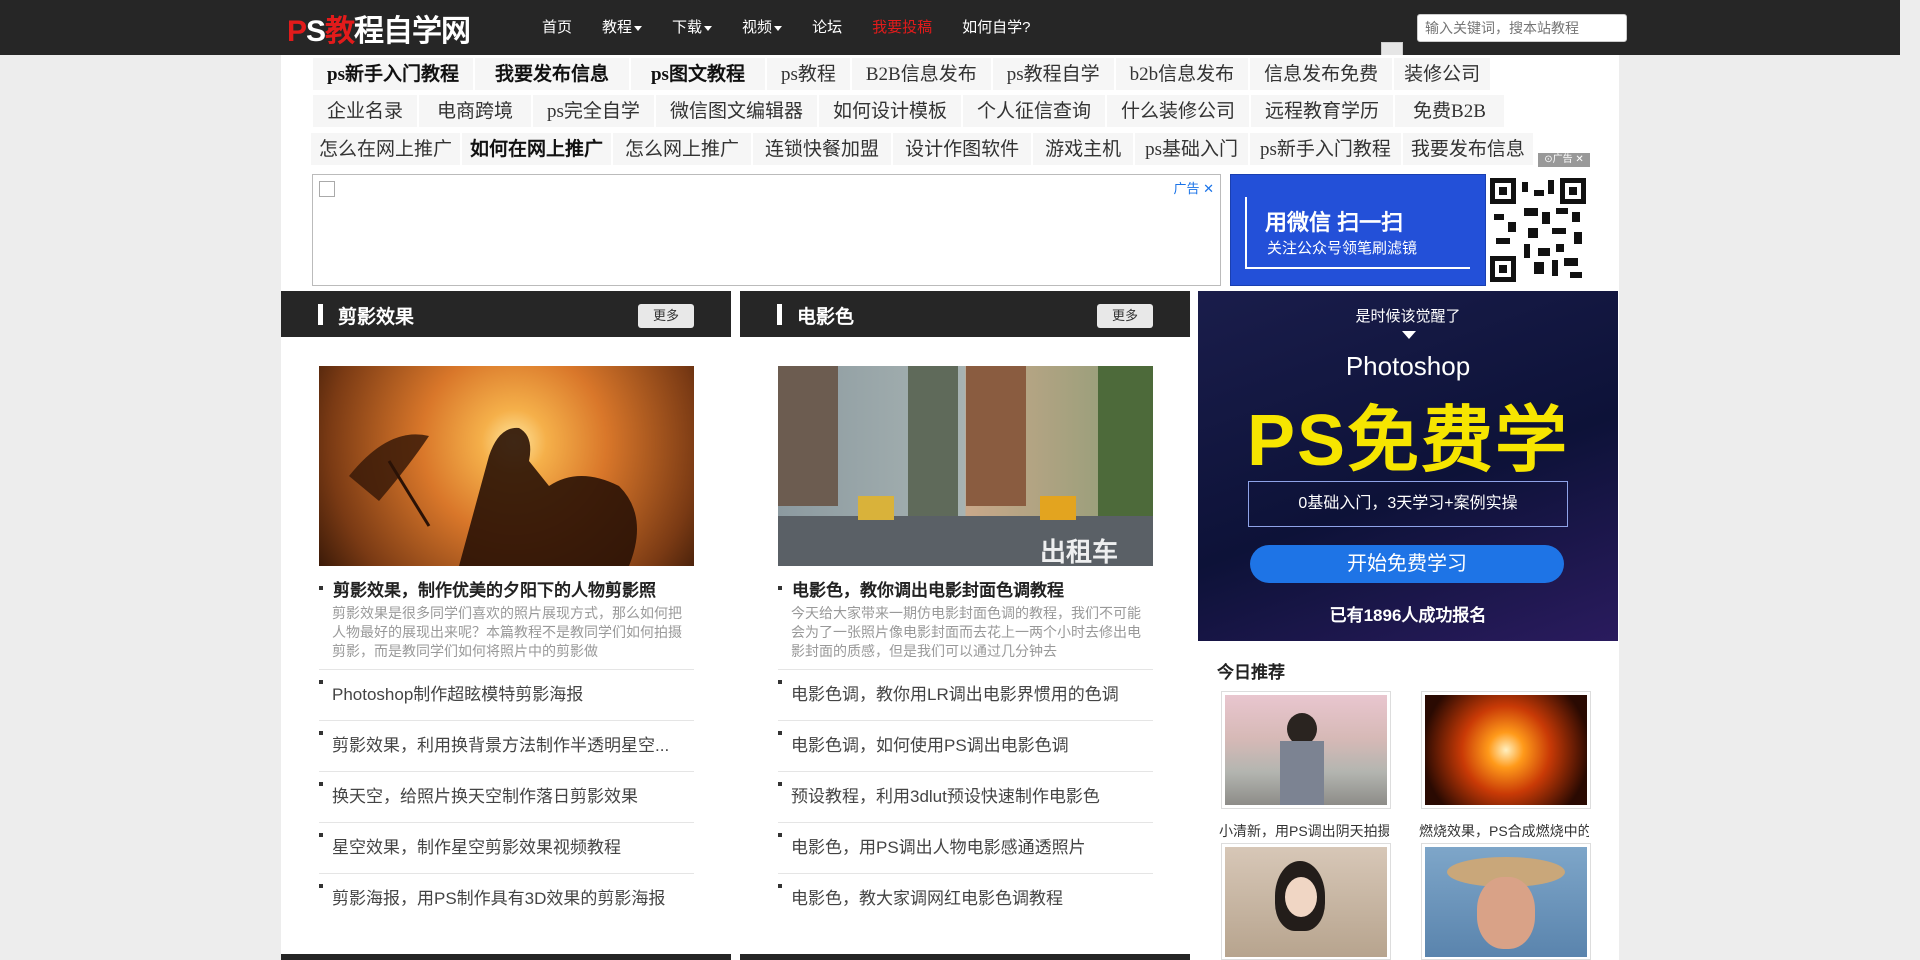 Image resolution: width=1920 pixels, height=960 pixels. Describe the element at coordinates (889, 111) in the screenshot. I see `keyword-link: 如何设计模板` at that location.